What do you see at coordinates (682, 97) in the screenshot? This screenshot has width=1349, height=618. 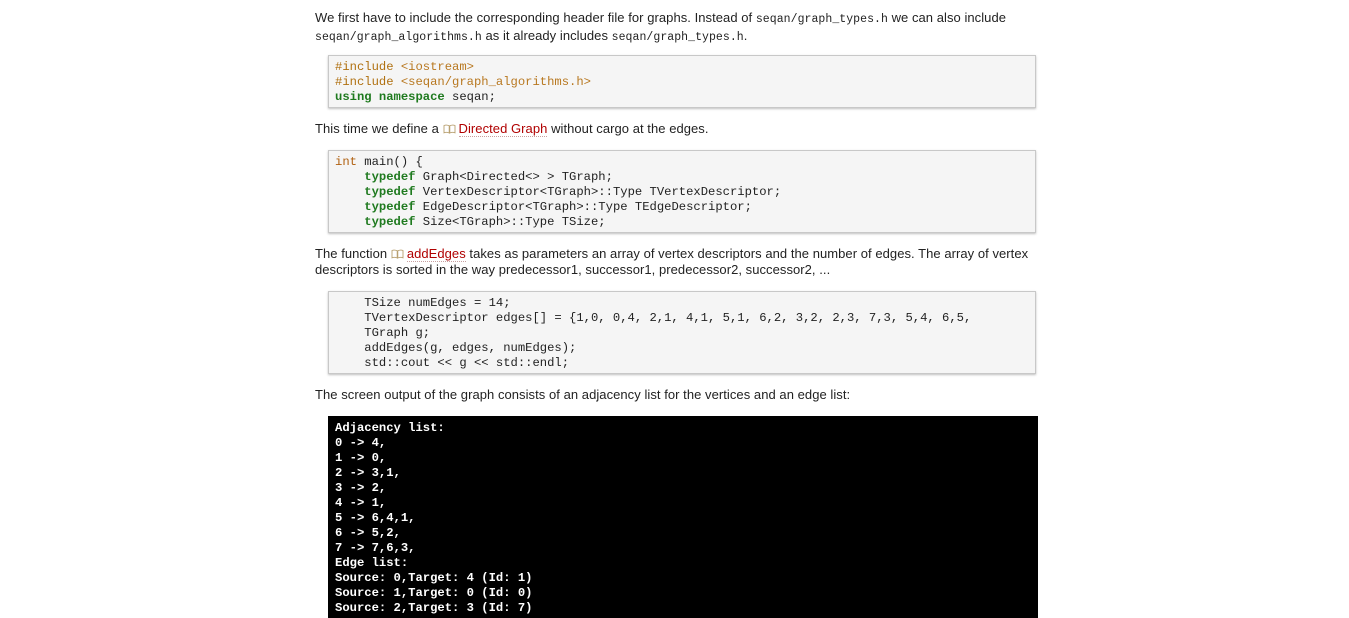 I see `code-line: using namespace seqan;` at bounding box center [682, 97].